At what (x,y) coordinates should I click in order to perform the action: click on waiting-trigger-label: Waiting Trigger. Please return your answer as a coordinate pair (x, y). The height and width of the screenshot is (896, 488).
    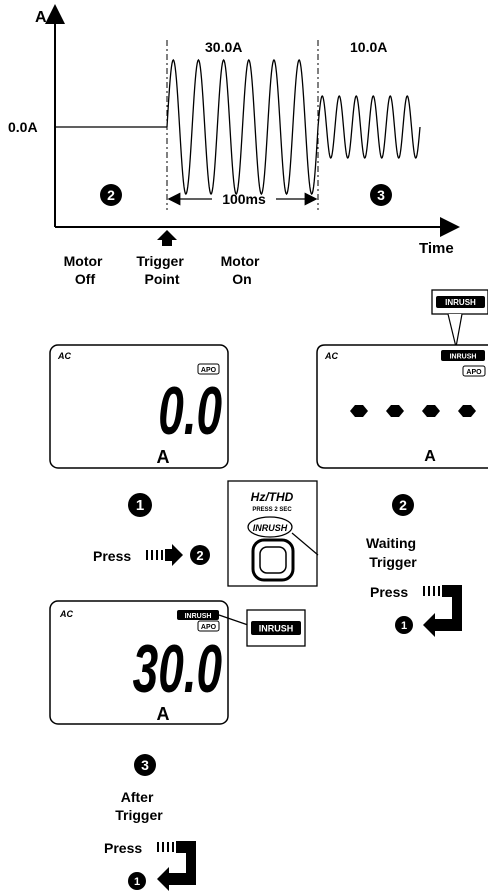
    Looking at the image, I should click on (393, 552).